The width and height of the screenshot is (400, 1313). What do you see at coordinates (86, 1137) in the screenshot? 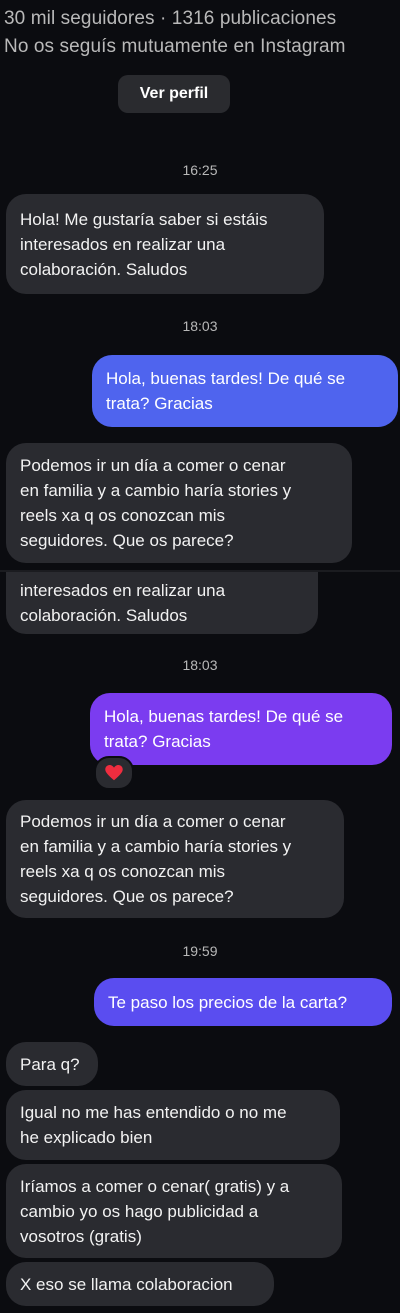
I see `message-line: he explicado bien` at bounding box center [86, 1137].